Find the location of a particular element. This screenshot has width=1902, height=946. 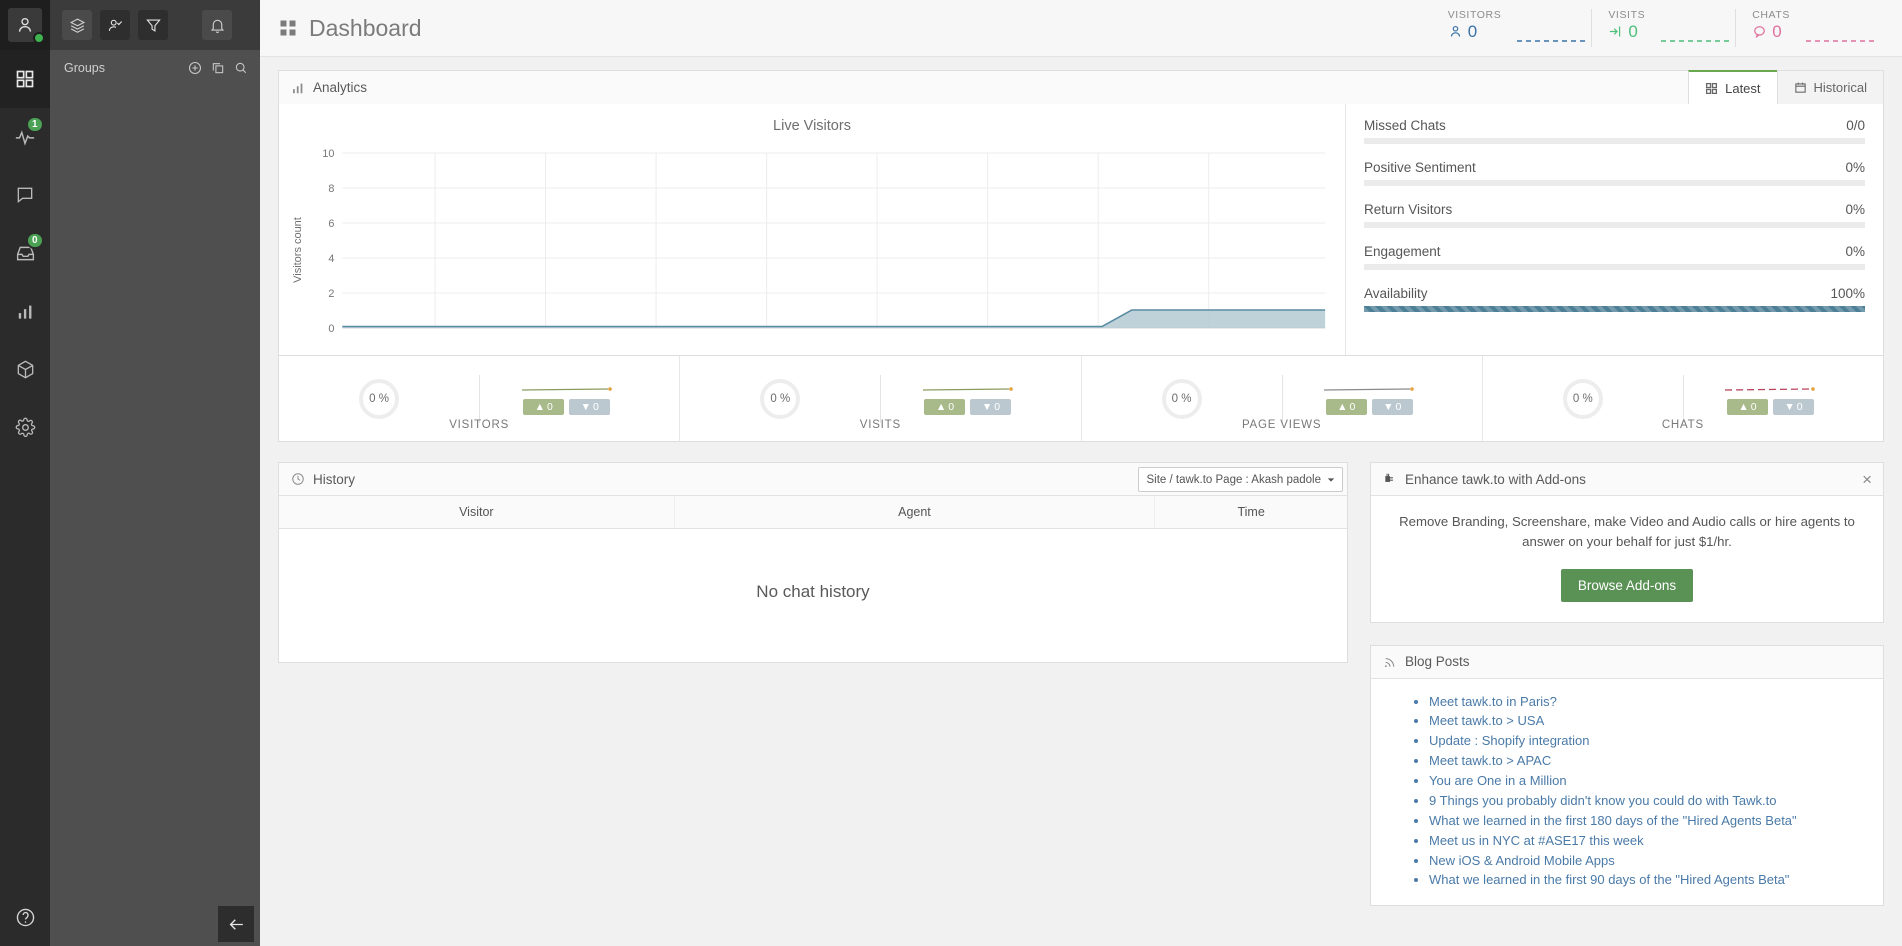

sidebar-item-reporting is located at coordinates (25, 311).